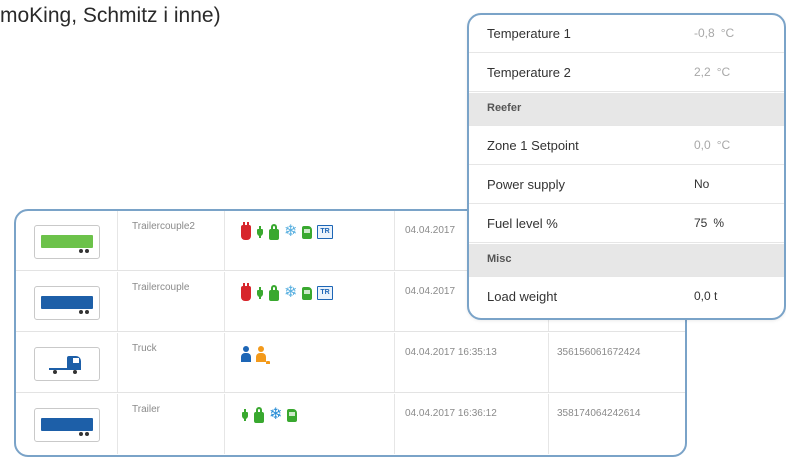 This screenshot has width=786, height=457. I want to click on header-text: moKing, Schmitz i inne), so click(110, 15).